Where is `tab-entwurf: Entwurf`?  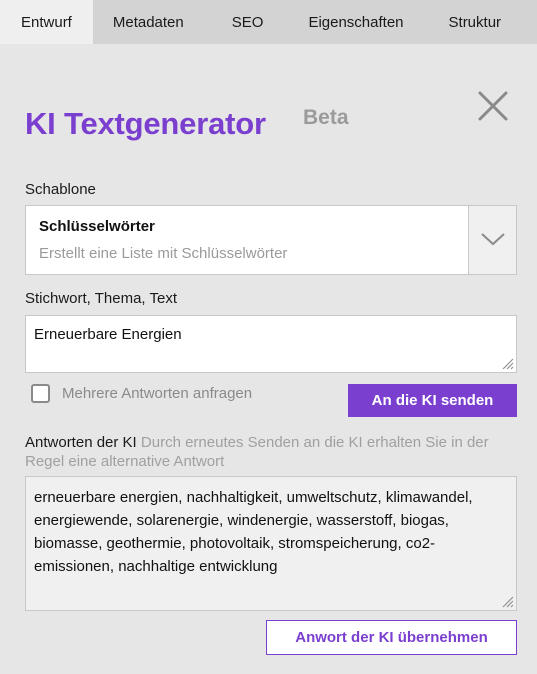
tab-entwurf: Entwurf is located at coordinates (46, 22).